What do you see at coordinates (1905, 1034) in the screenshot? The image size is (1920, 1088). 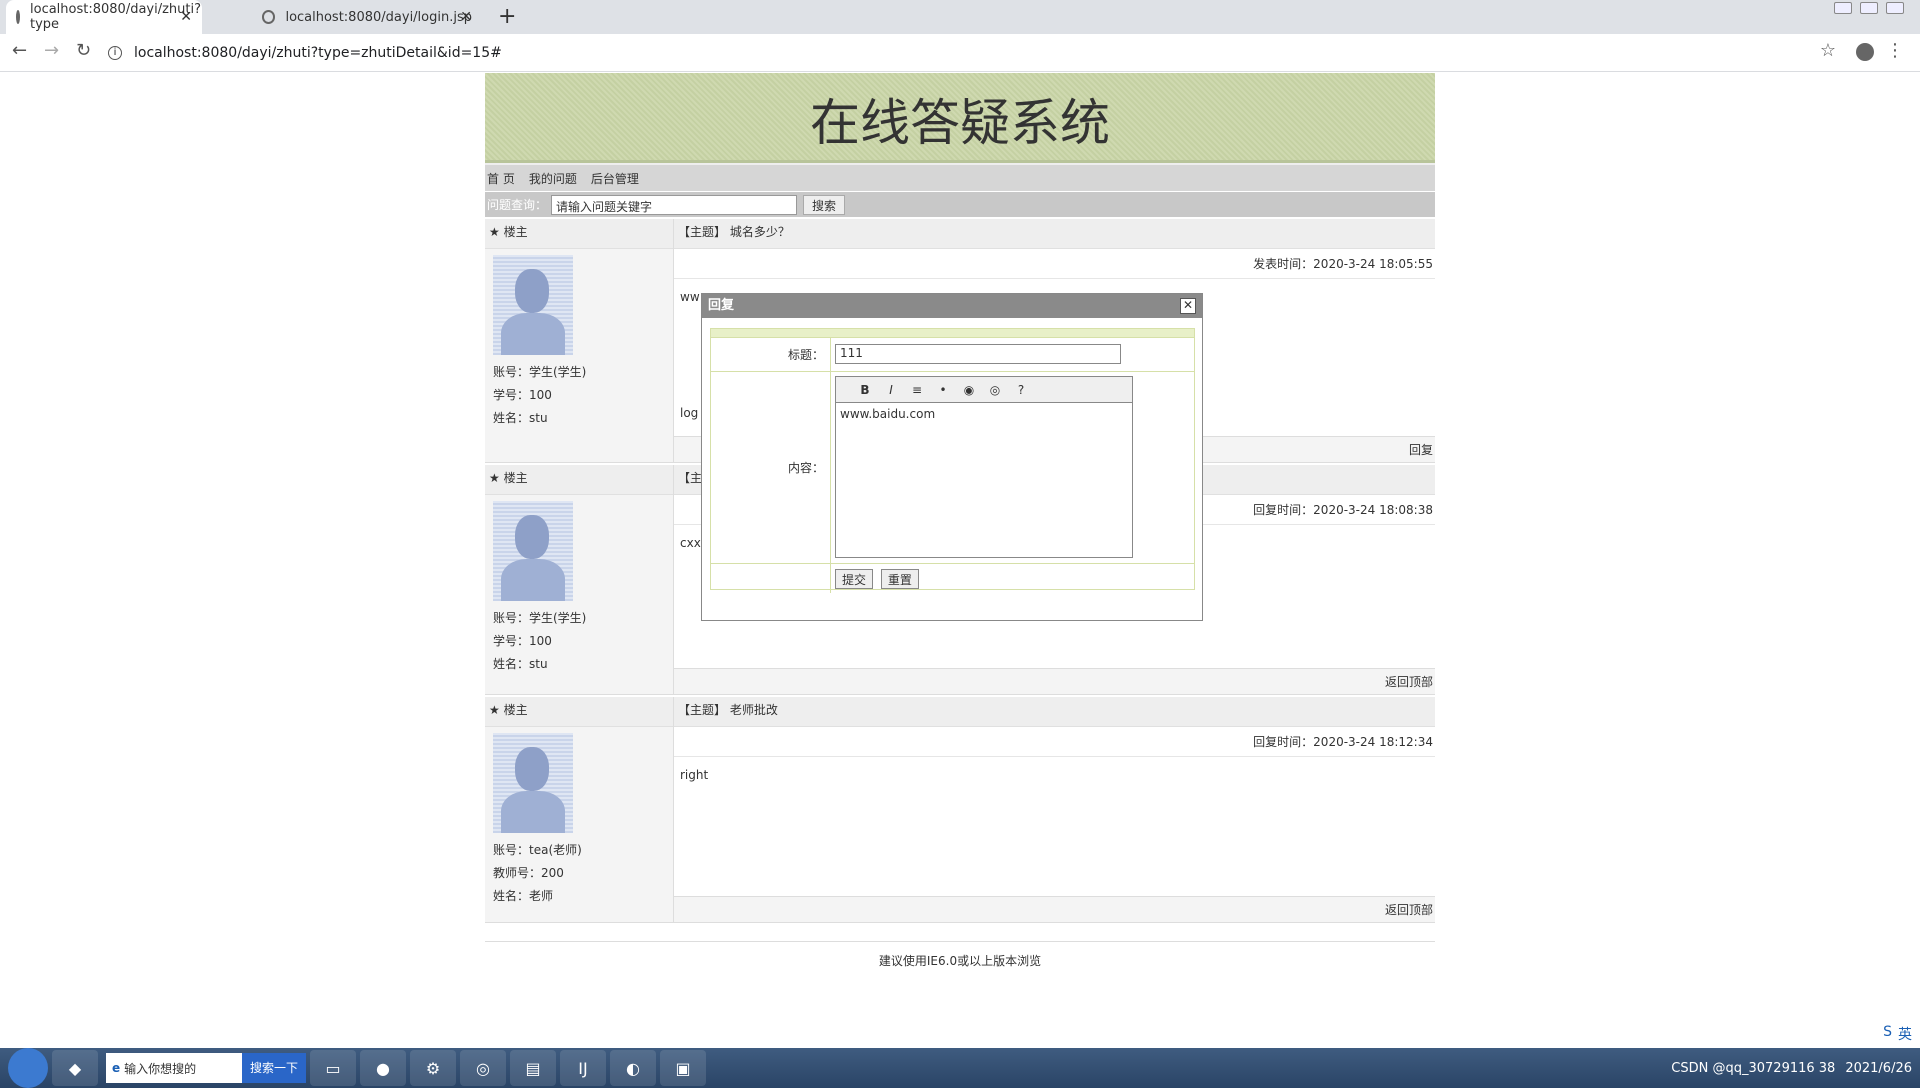 I see `ime-lang: 英` at bounding box center [1905, 1034].